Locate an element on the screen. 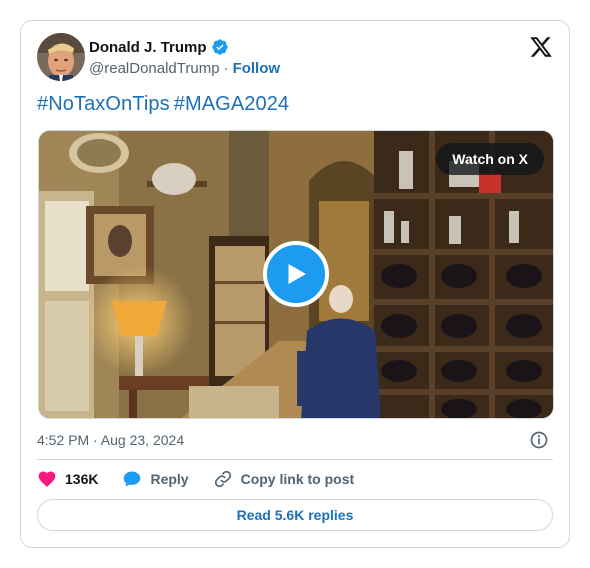 The width and height of the screenshot is (590, 568). verified-badge-icon is located at coordinates (220, 47).